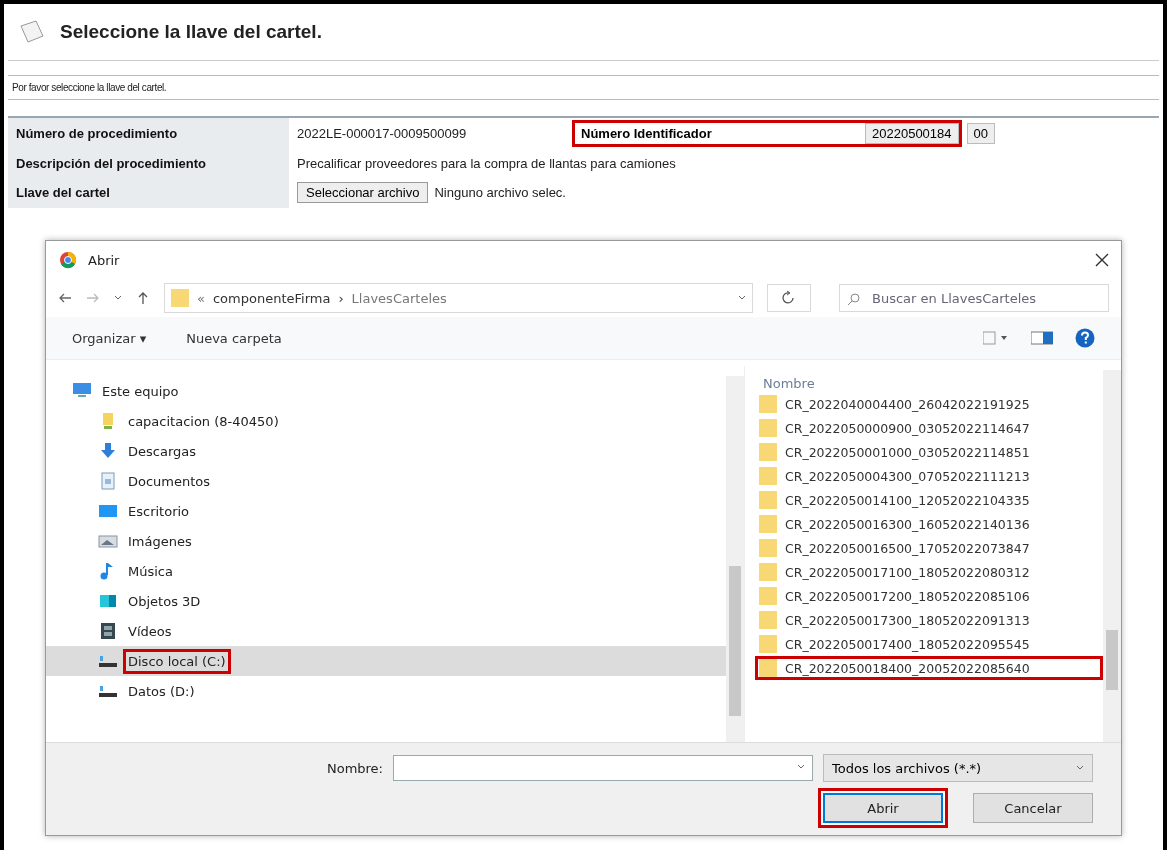  Describe the element at coordinates (958, 768) in the screenshot. I see `file-type-dropdown: Todos los archivos (*.*)` at that location.